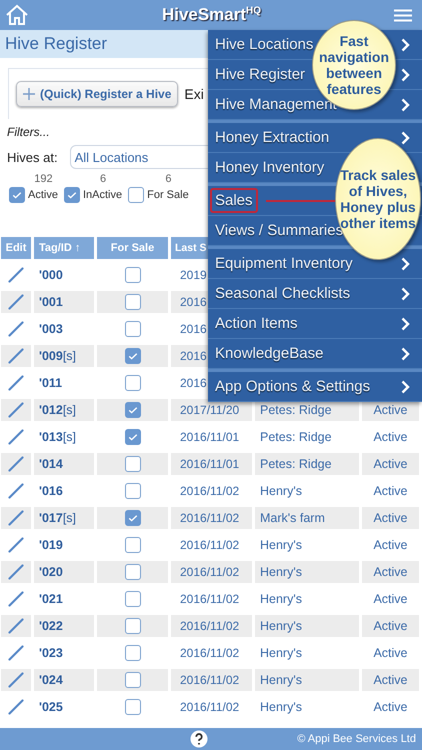  Describe the element at coordinates (212, 15) in the screenshot. I see `app-title: HiveSmart$^{HQ}$` at that location.